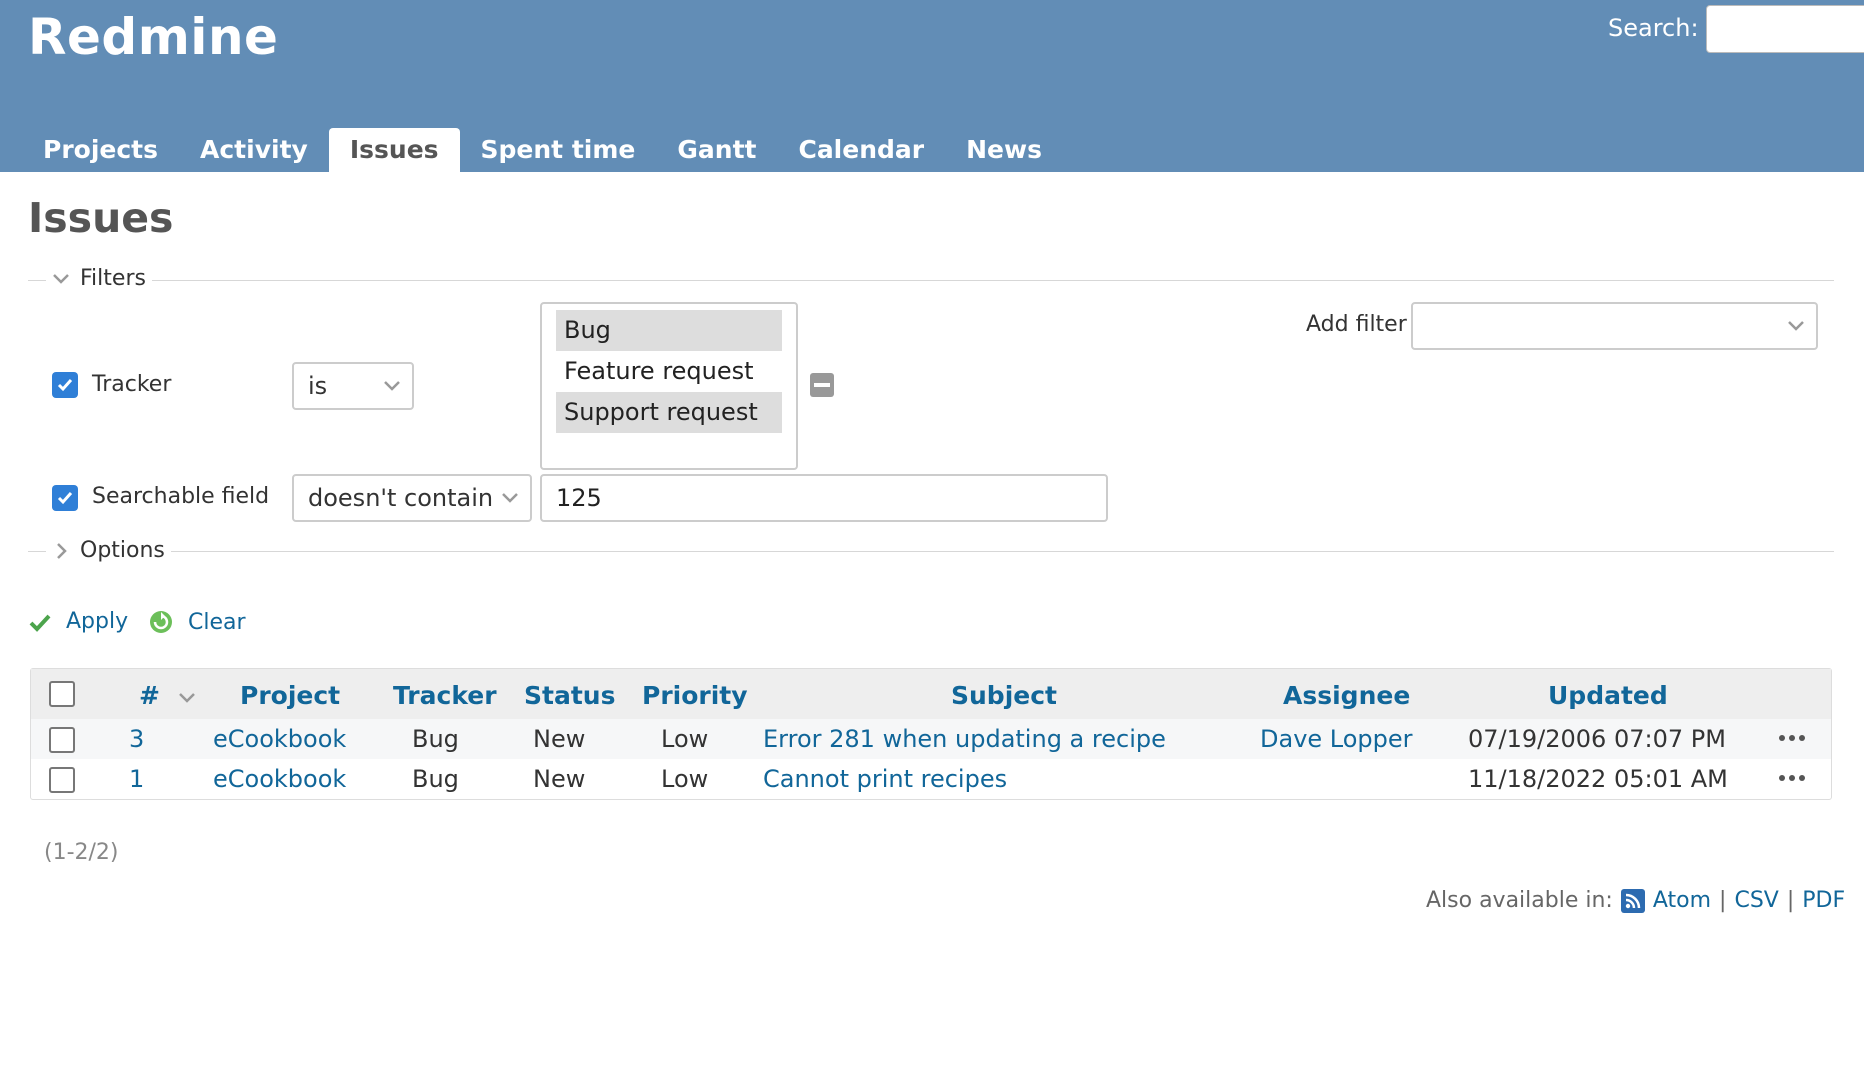 The height and width of the screenshot is (1078, 1864). Describe the element at coordinates (885, 779) in the screenshot. I see `subject-link: Cannot print recipes` at that location.